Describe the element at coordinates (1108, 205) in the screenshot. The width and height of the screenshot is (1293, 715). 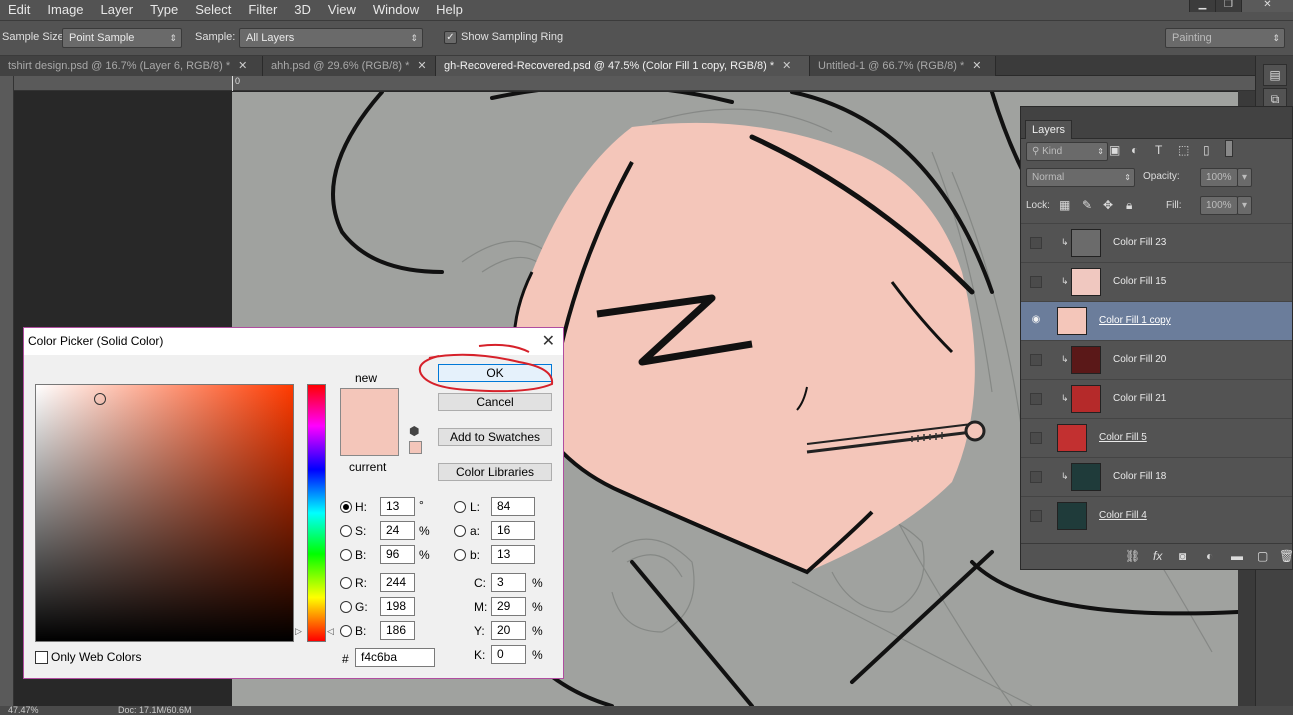
I see `lock-position-icon: ✥` at that location.